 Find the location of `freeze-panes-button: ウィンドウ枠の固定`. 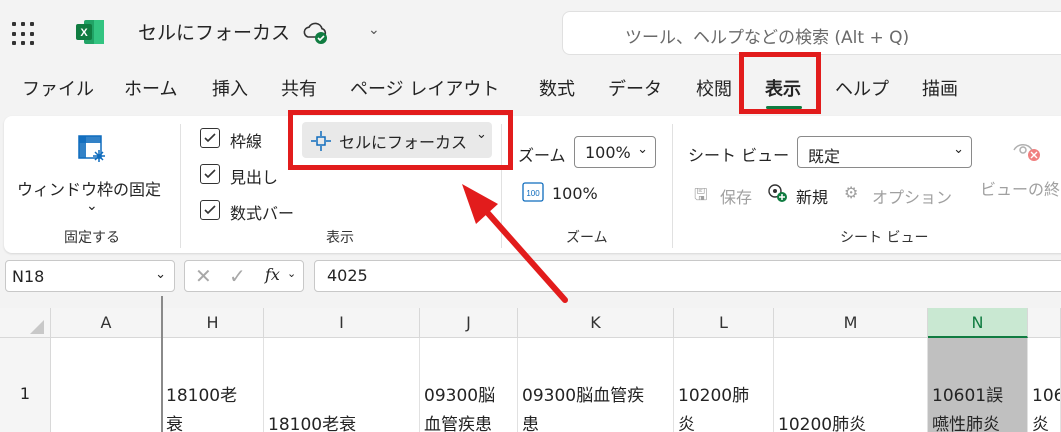

freeze-panes-button: ウィンドウ枠の固定 is located at coordinates (89, 188).